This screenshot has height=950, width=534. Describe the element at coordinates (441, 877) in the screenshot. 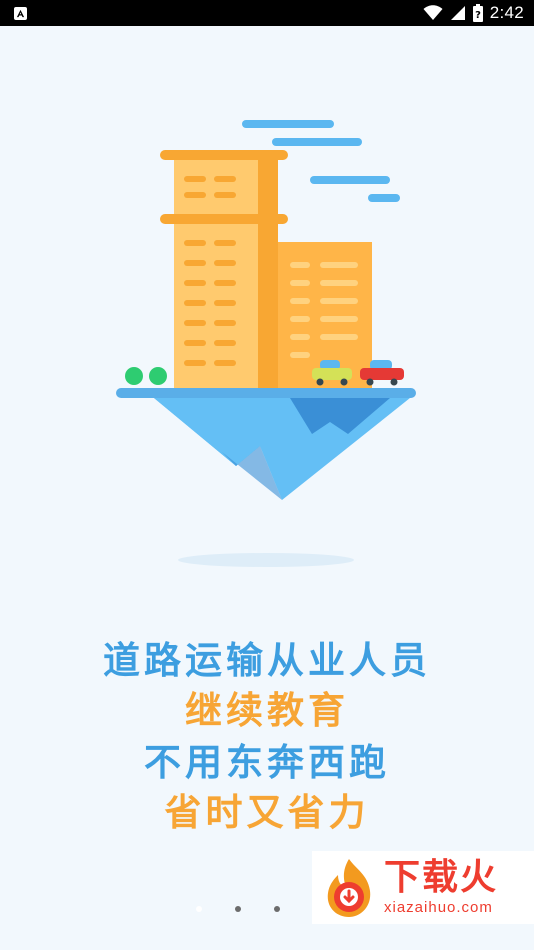

I see `watermark-title: 下载火` at that location.